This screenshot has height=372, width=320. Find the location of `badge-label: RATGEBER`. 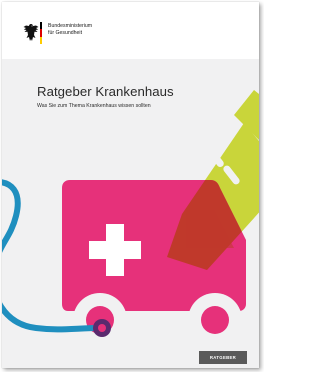

badge-label: RATGEBER is located at coordinates (223, 357).